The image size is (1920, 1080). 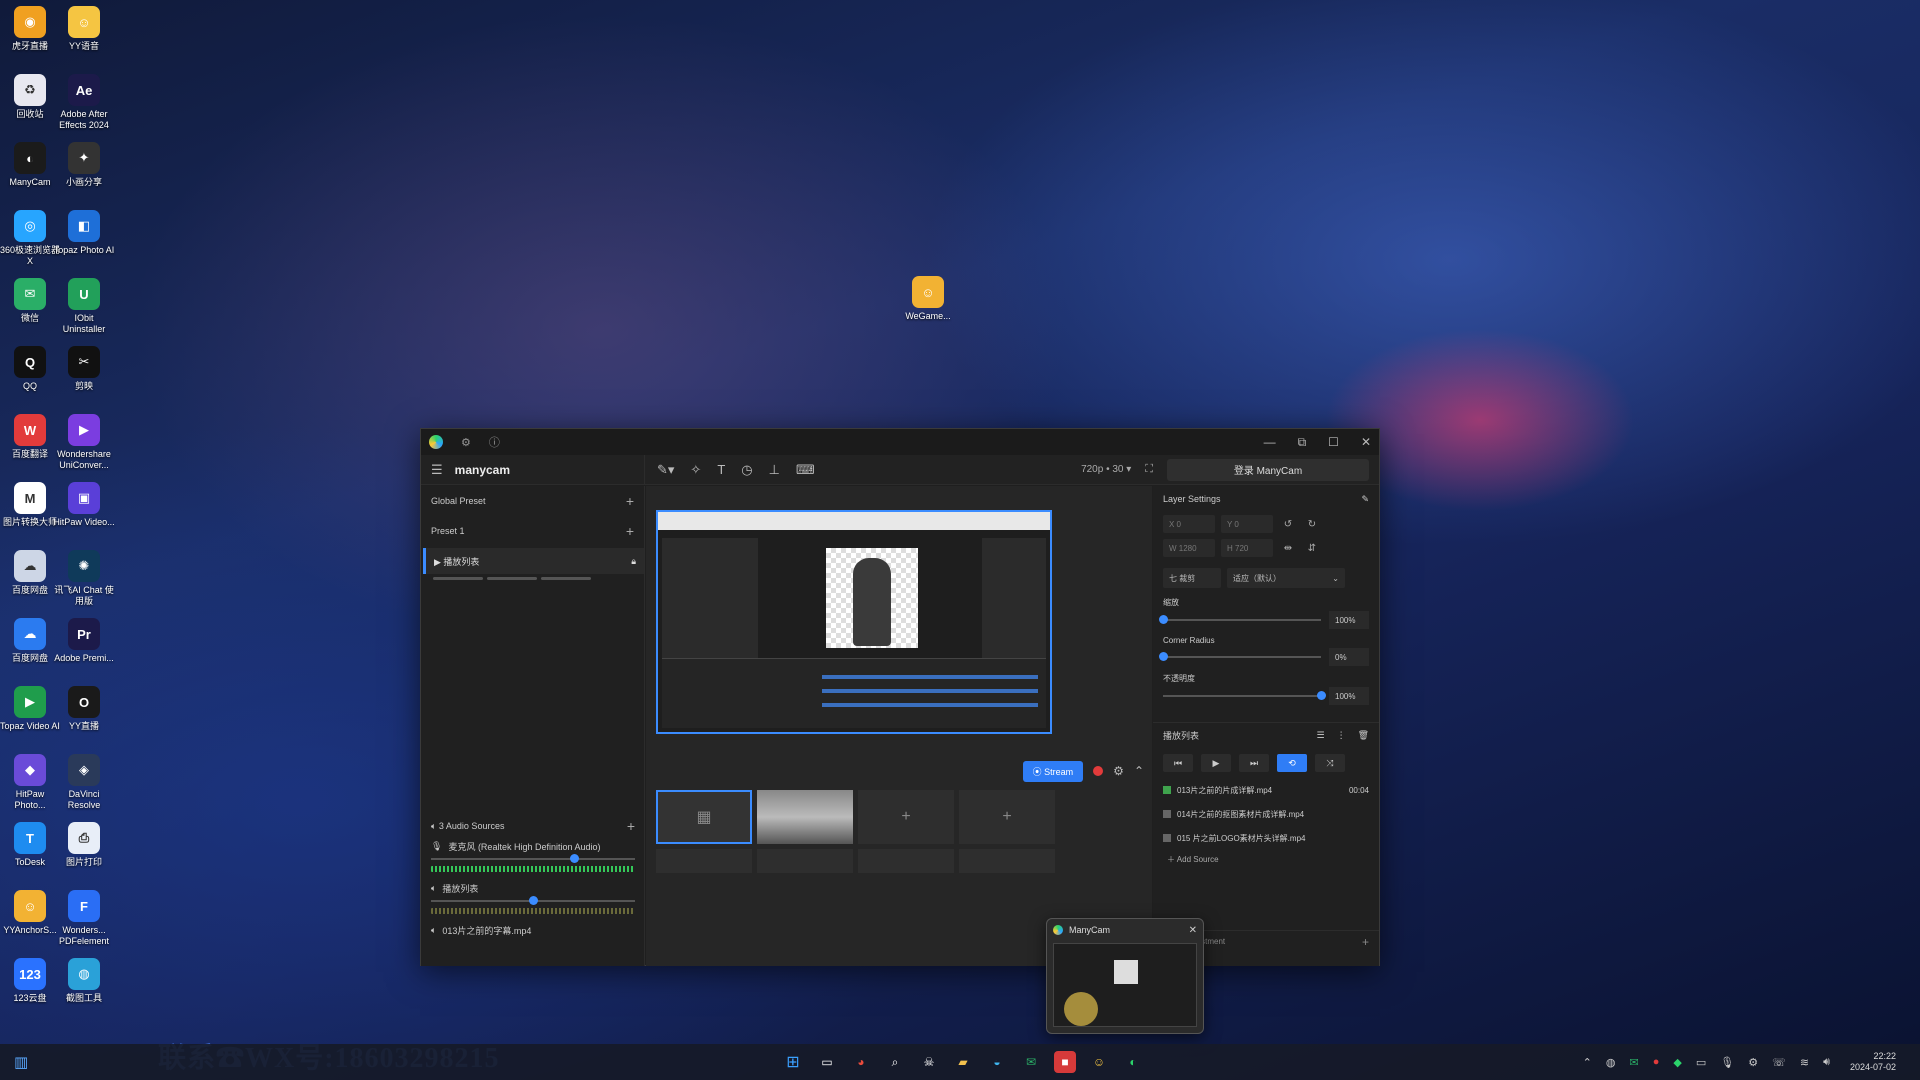 What do you see at coordinates (929, 1062) in the screenshot?
I see `game-icon: ☠` at bounding box center [929, 1062].